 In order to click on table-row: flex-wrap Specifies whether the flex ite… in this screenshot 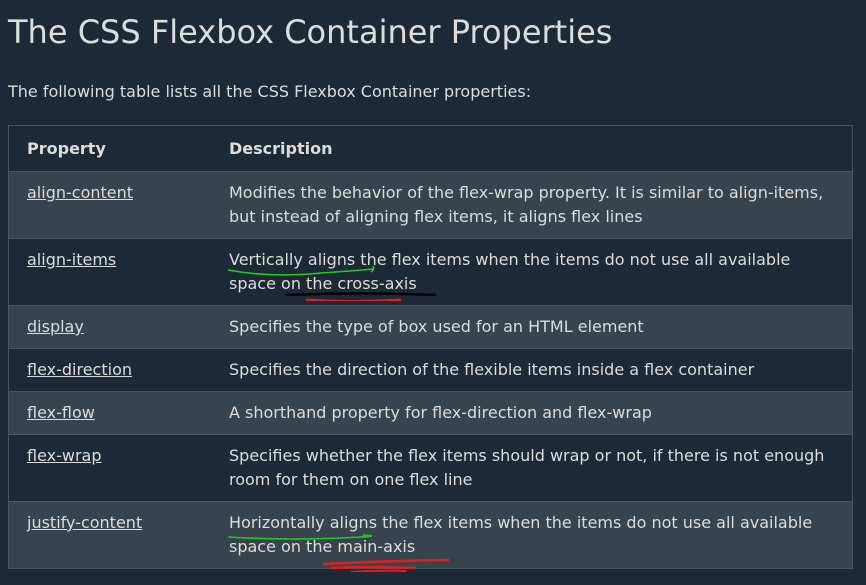, I will do `click(430, 468)`.